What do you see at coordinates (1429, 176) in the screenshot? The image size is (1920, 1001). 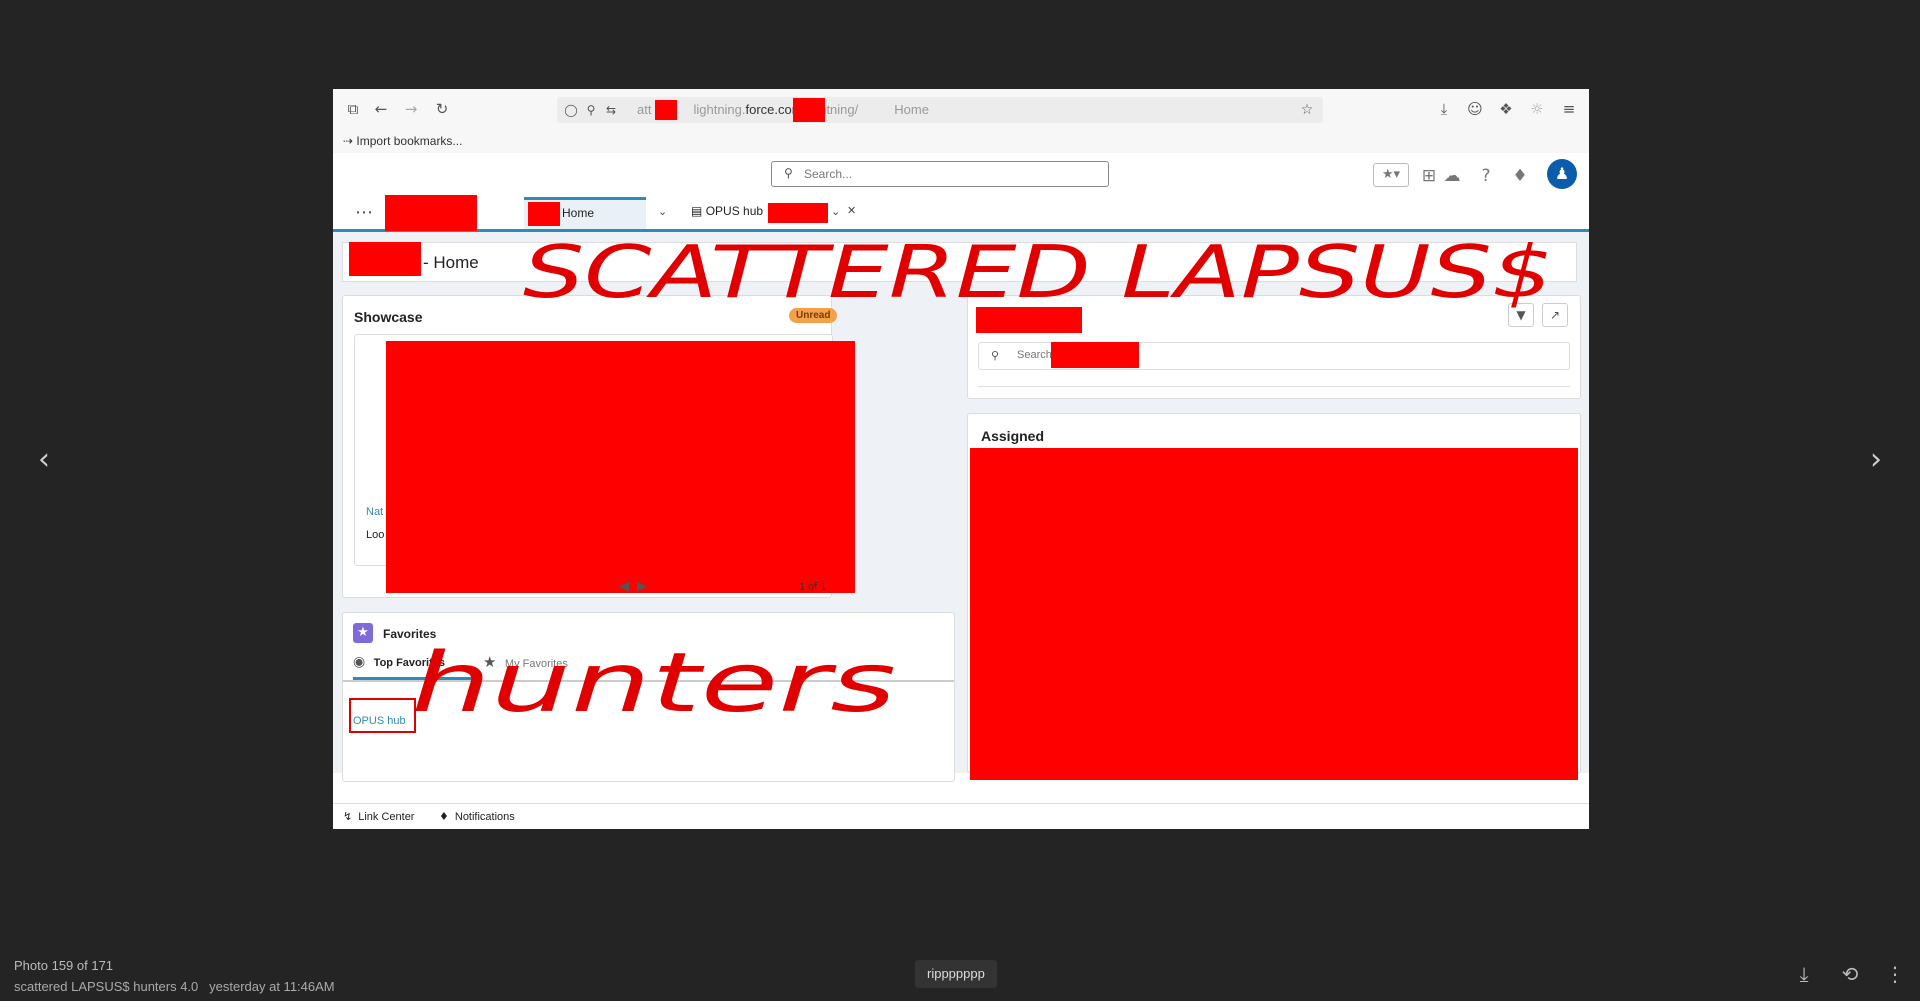 I see `add-icon: ⊞` at bounding box center [1429, 176].